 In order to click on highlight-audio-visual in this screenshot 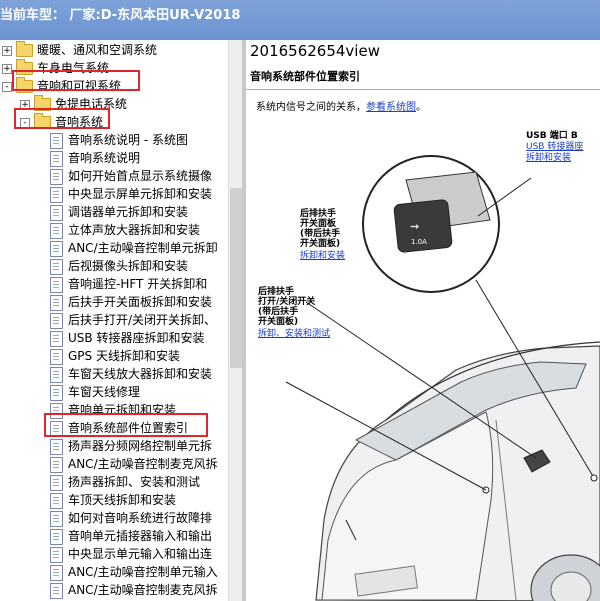, I will do `click(76, 80)`.